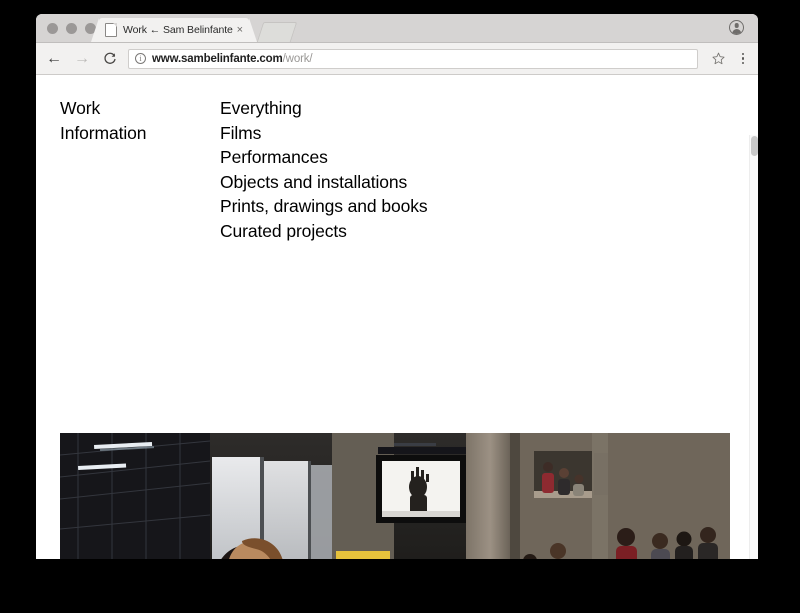 The width and height of the screenshot is (800, 613). Describe the element at coordinates (238, 30) in the screenshot. I see `close-icon: ×` at that location.